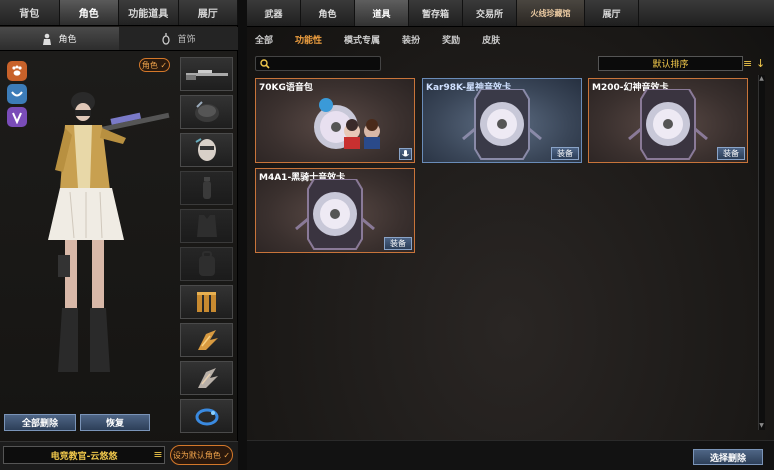 This screenshot has height=470, width=774. I want to click on tab-roles: 角色, so click(328, 13).